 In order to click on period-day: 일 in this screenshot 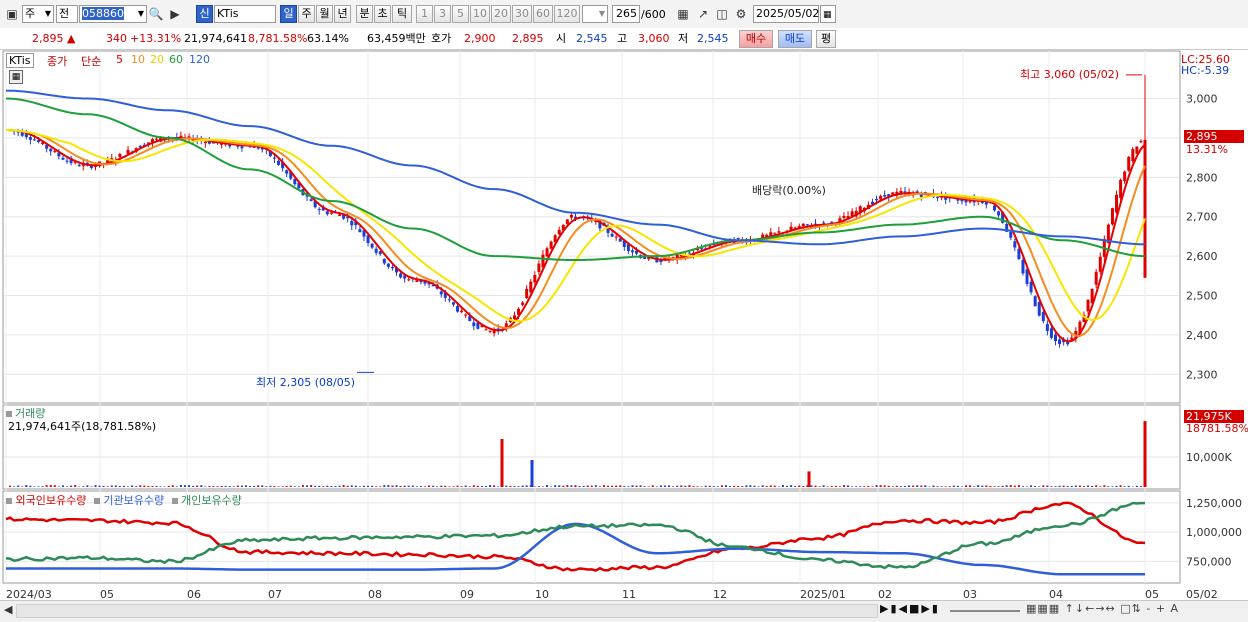, I will do `click(288, 14)`.